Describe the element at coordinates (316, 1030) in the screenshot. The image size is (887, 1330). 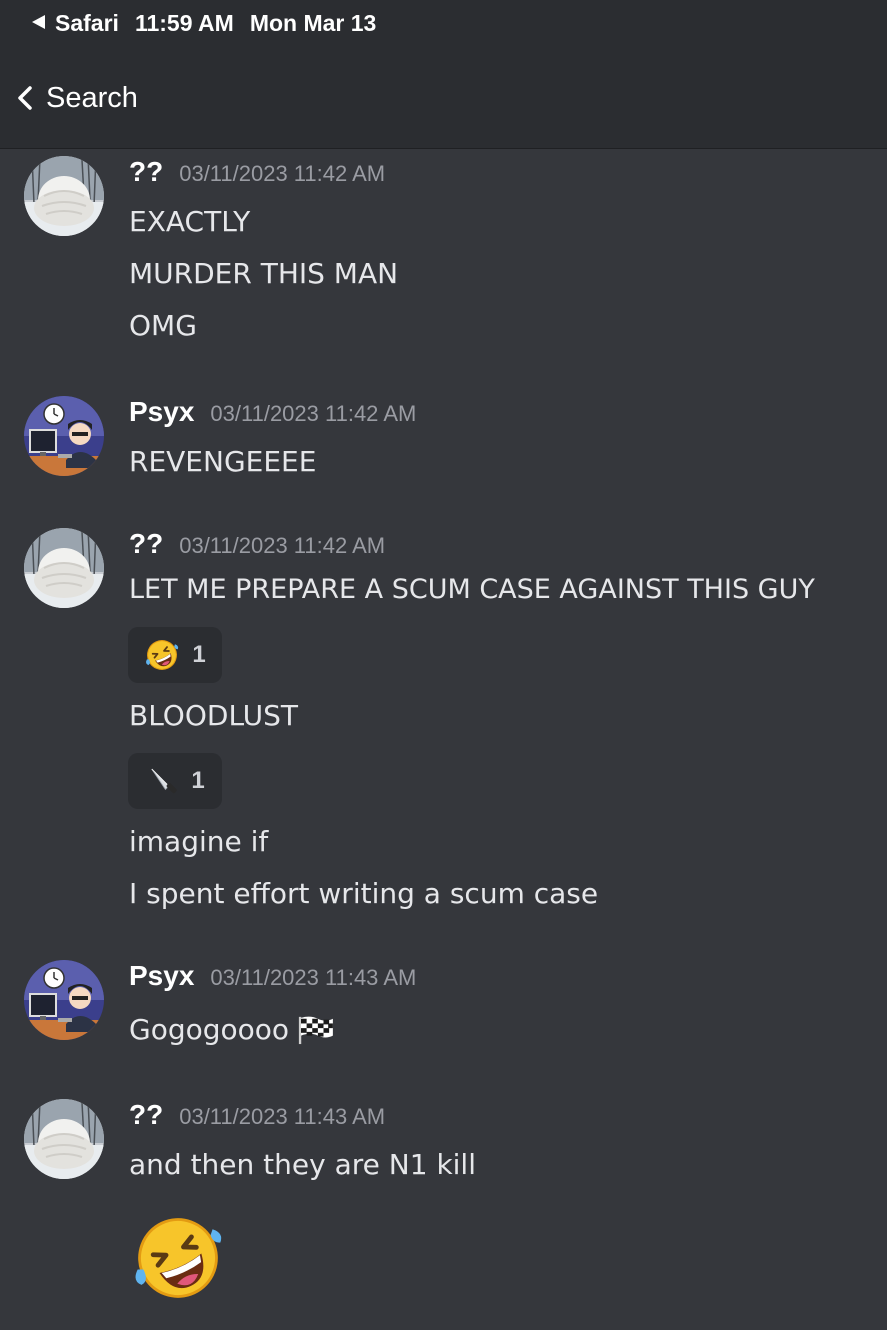
I see `chequered-flag-icon` at that location.